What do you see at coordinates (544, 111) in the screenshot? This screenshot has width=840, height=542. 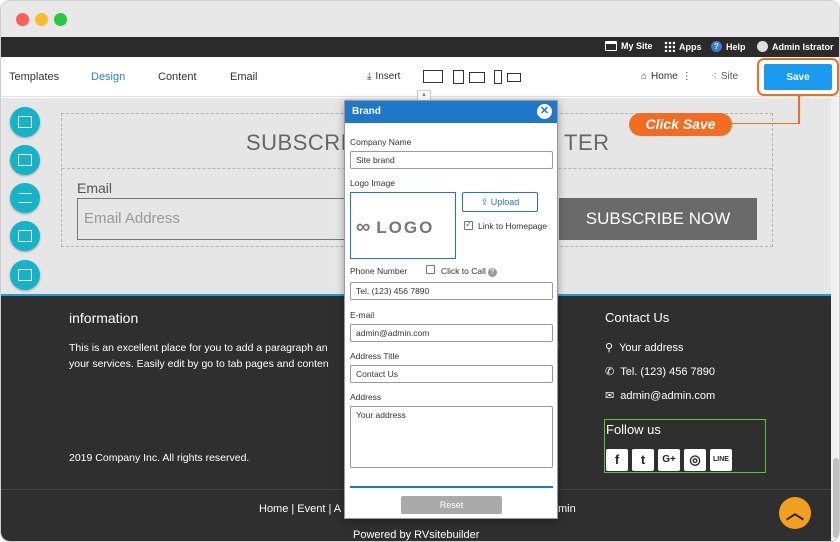 I see `close-icon: ✕` at bounding box center [544, 111].